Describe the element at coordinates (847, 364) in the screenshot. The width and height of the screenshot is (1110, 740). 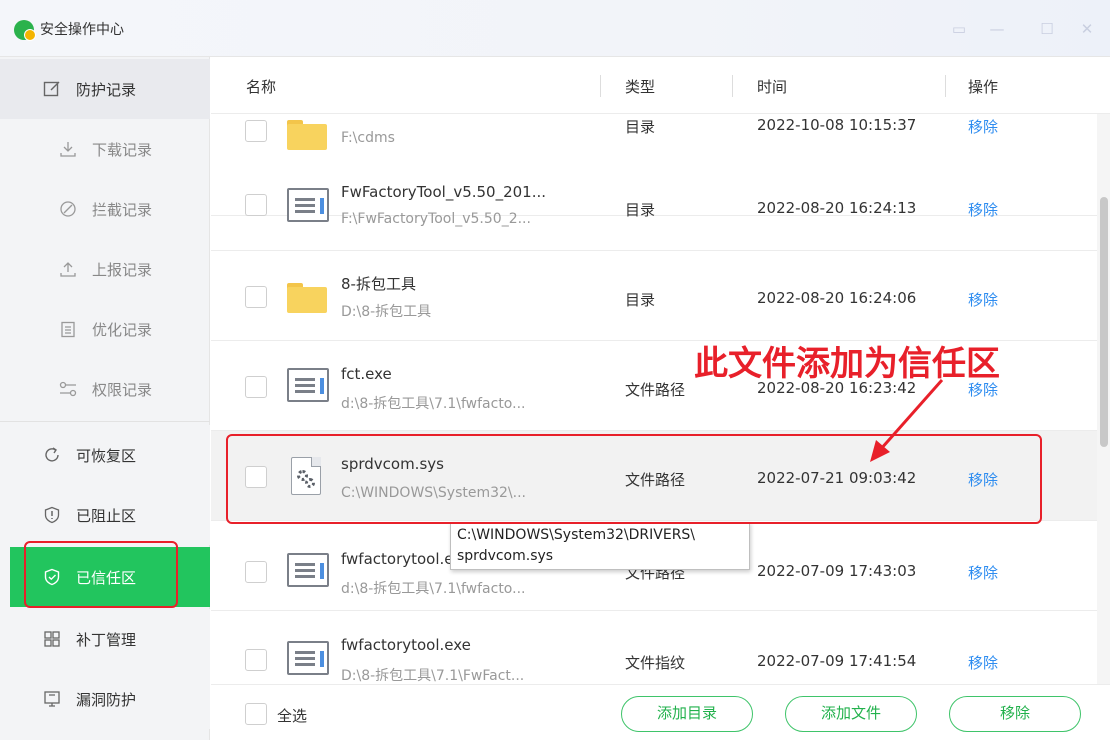
I see `annotation-text: 此文件添加为信任区` at that location.